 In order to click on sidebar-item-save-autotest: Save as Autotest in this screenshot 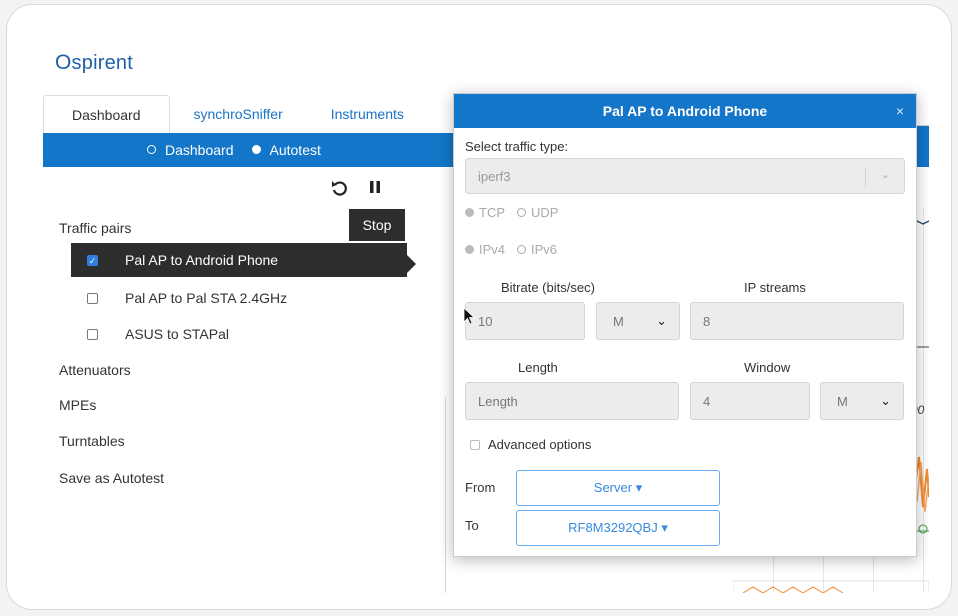, I will do `click(111, 478)`.